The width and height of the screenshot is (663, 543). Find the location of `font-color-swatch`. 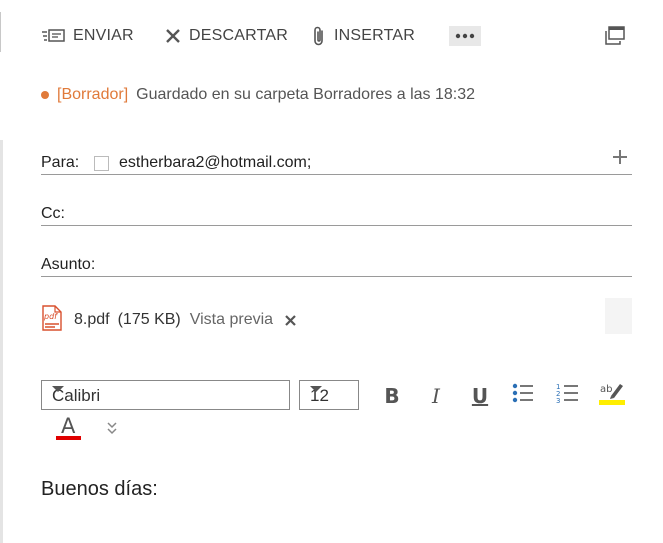

font-color-swatch is located at coordinates (68, 438).